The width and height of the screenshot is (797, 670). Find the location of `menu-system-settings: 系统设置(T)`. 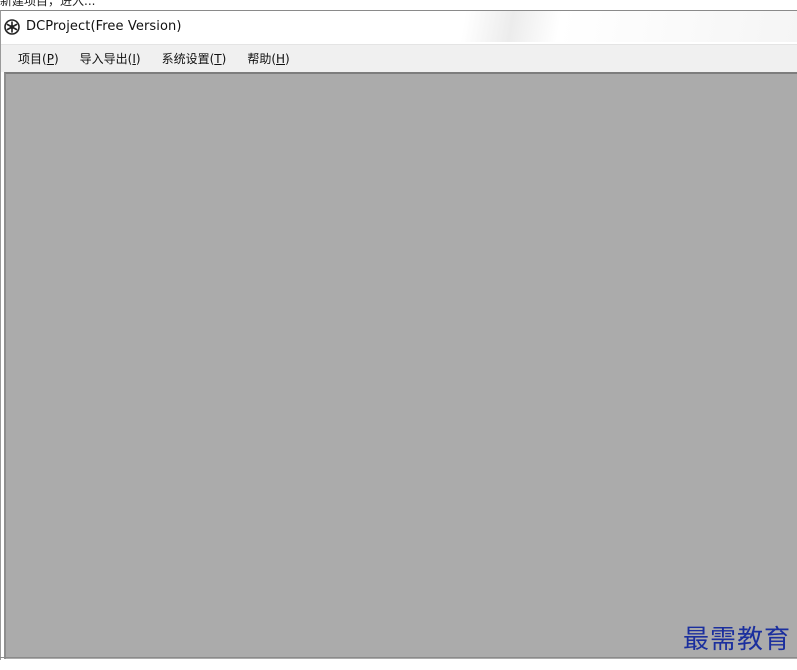

menu-system-settings: 系统设置(T) is located at coordinates (194, 58).